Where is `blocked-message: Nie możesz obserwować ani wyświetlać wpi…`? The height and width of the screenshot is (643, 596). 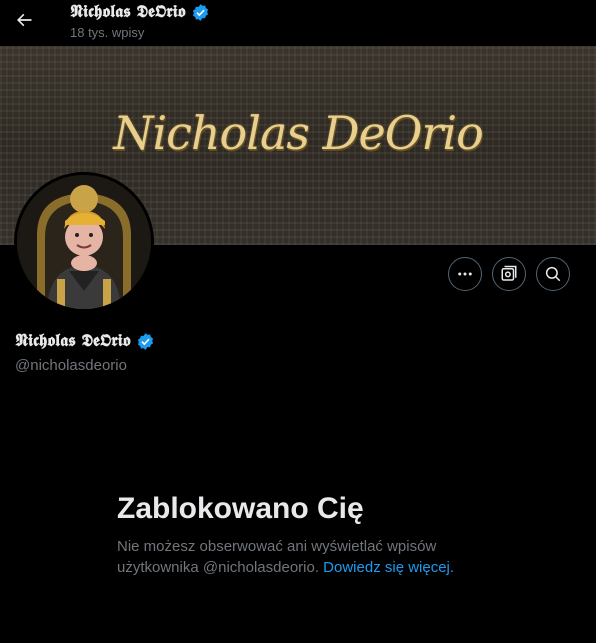
blocked-message: Nie możesz obserwować ani wyświetlać wpi… is located at coordinates (307, 557).